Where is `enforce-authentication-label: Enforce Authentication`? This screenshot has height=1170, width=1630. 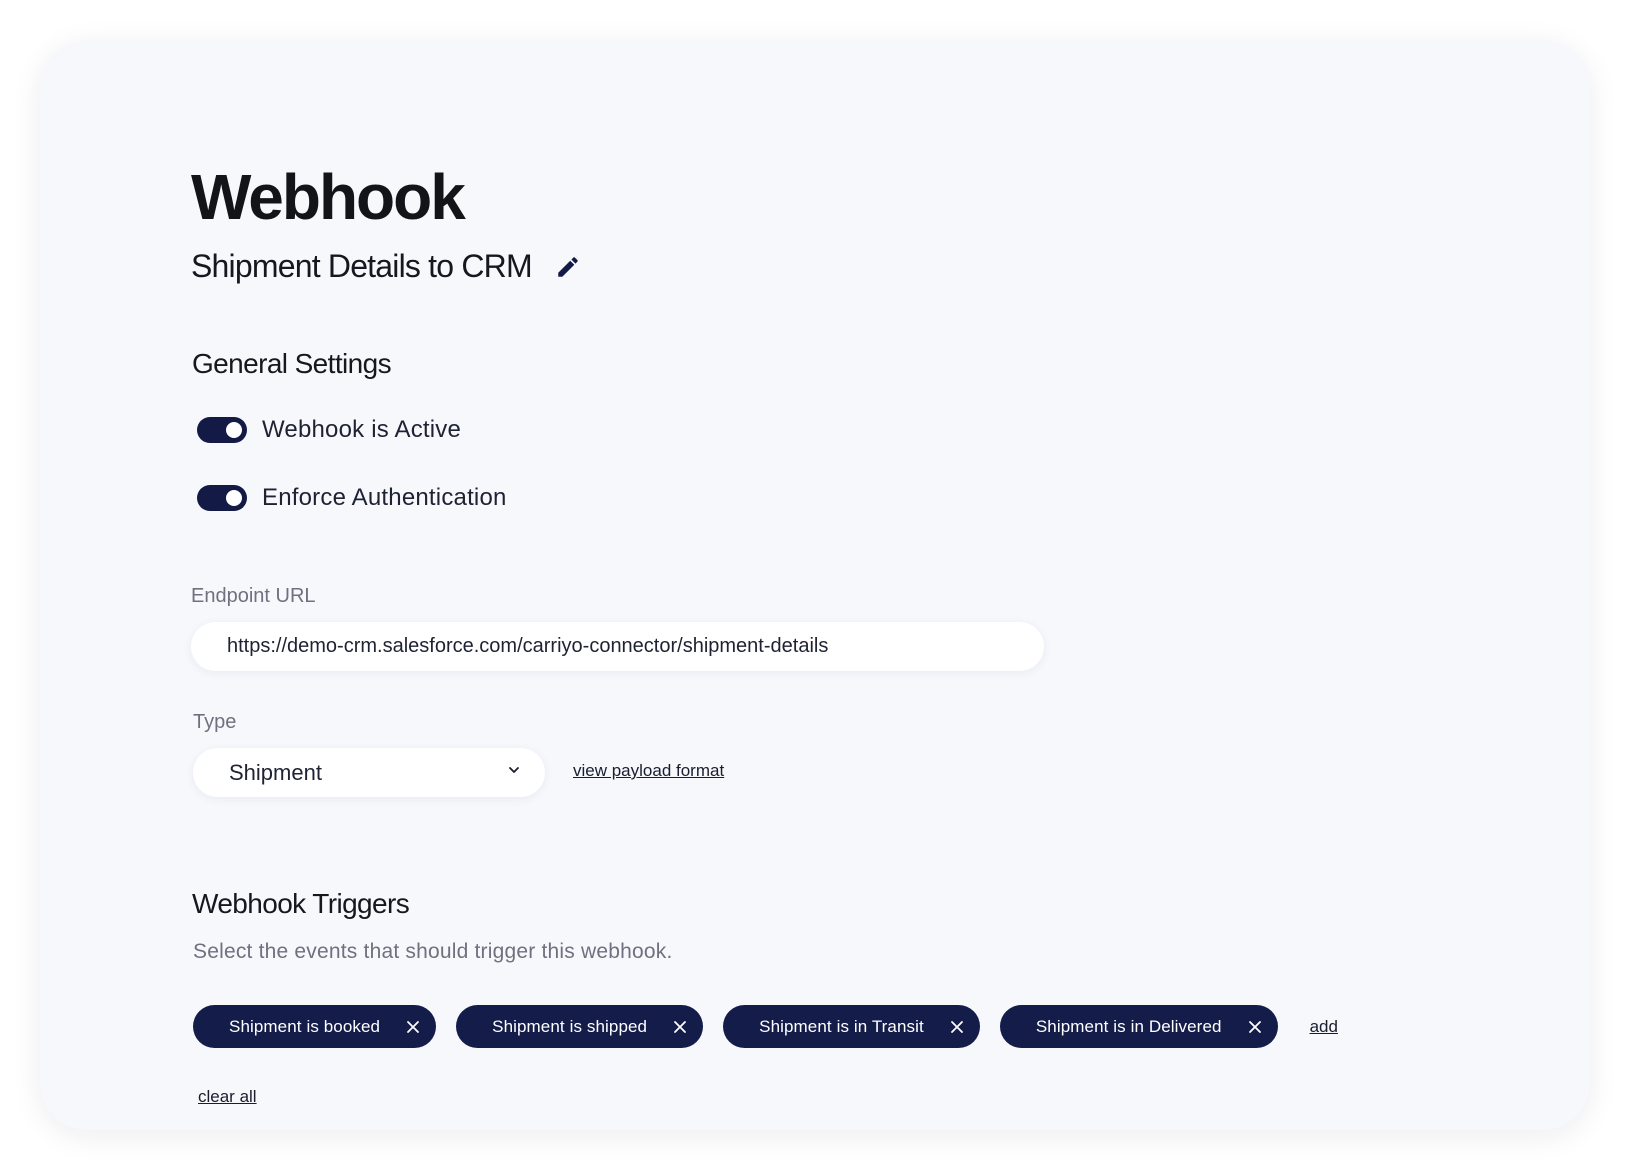
enforce-authentication-label: Enforce Authentication is located at coordinates (384, 497).